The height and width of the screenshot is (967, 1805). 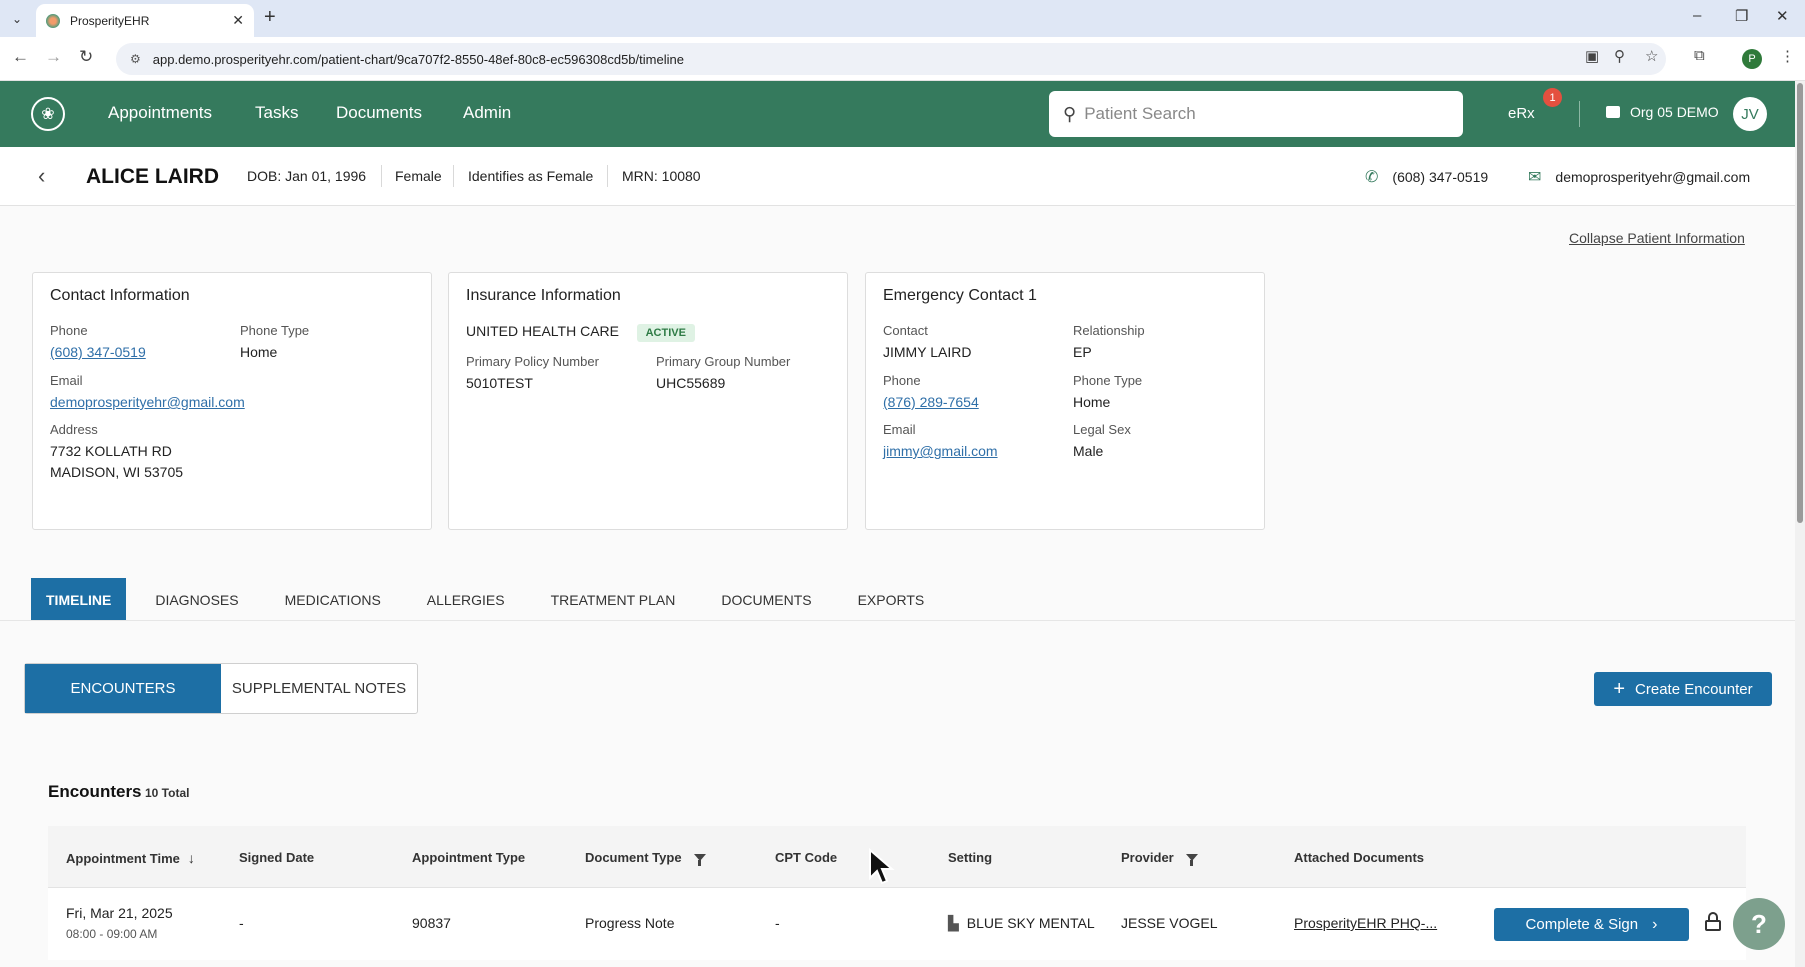 What do you see at coordinates (1591, 924) in the screenshot?
I see `complete-and-sign-button: Complete & Sign ›` at bounding box center [1591, 924].